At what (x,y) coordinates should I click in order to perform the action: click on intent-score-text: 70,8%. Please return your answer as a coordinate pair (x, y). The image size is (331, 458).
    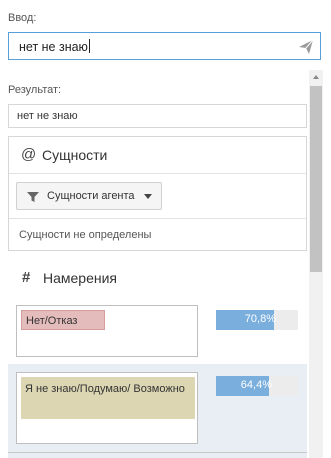
    Looking at the image, I should click on (260, 319).